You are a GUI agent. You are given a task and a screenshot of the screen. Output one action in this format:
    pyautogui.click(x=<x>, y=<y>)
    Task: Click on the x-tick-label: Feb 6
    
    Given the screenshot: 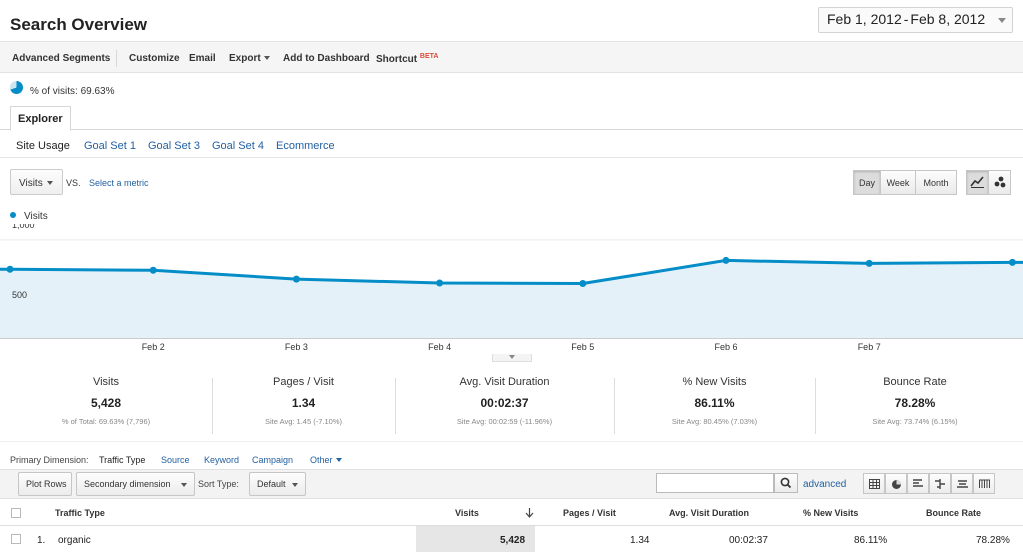 What is the action you would take?
    pyautogui.click(x=725, y=347)
    